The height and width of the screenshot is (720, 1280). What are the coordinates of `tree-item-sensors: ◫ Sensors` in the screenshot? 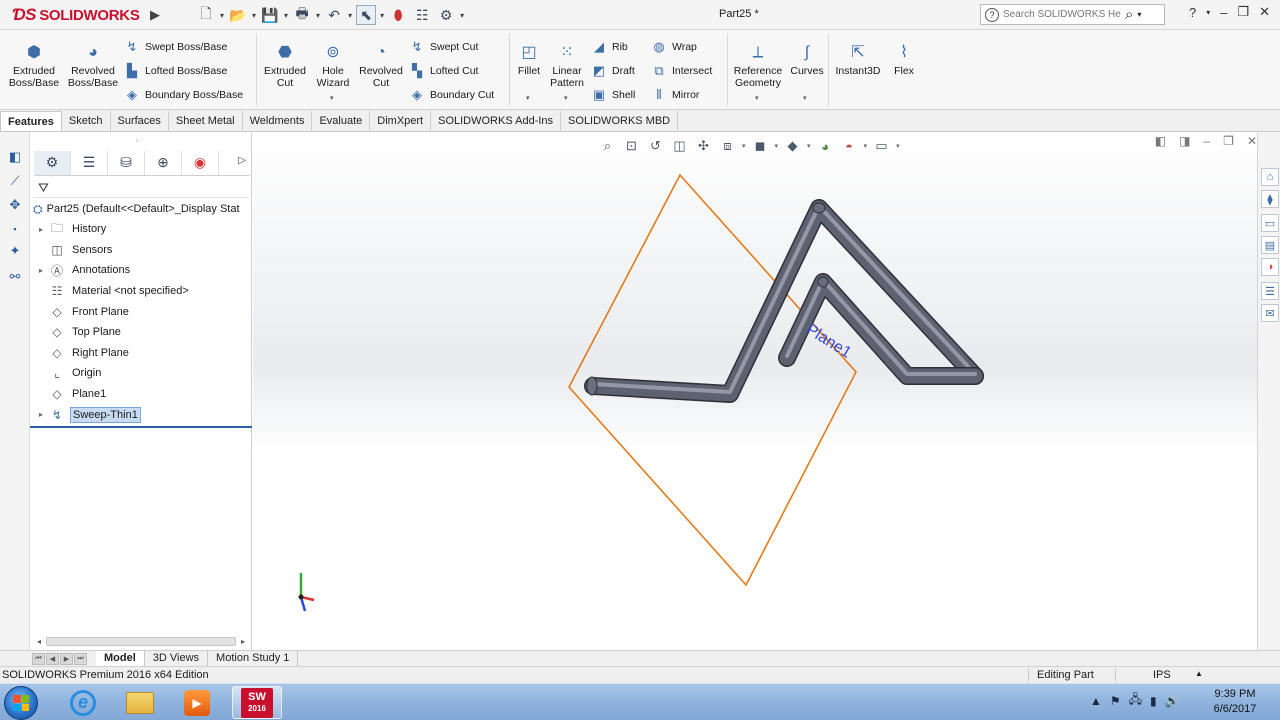 It's located at (141, 250).